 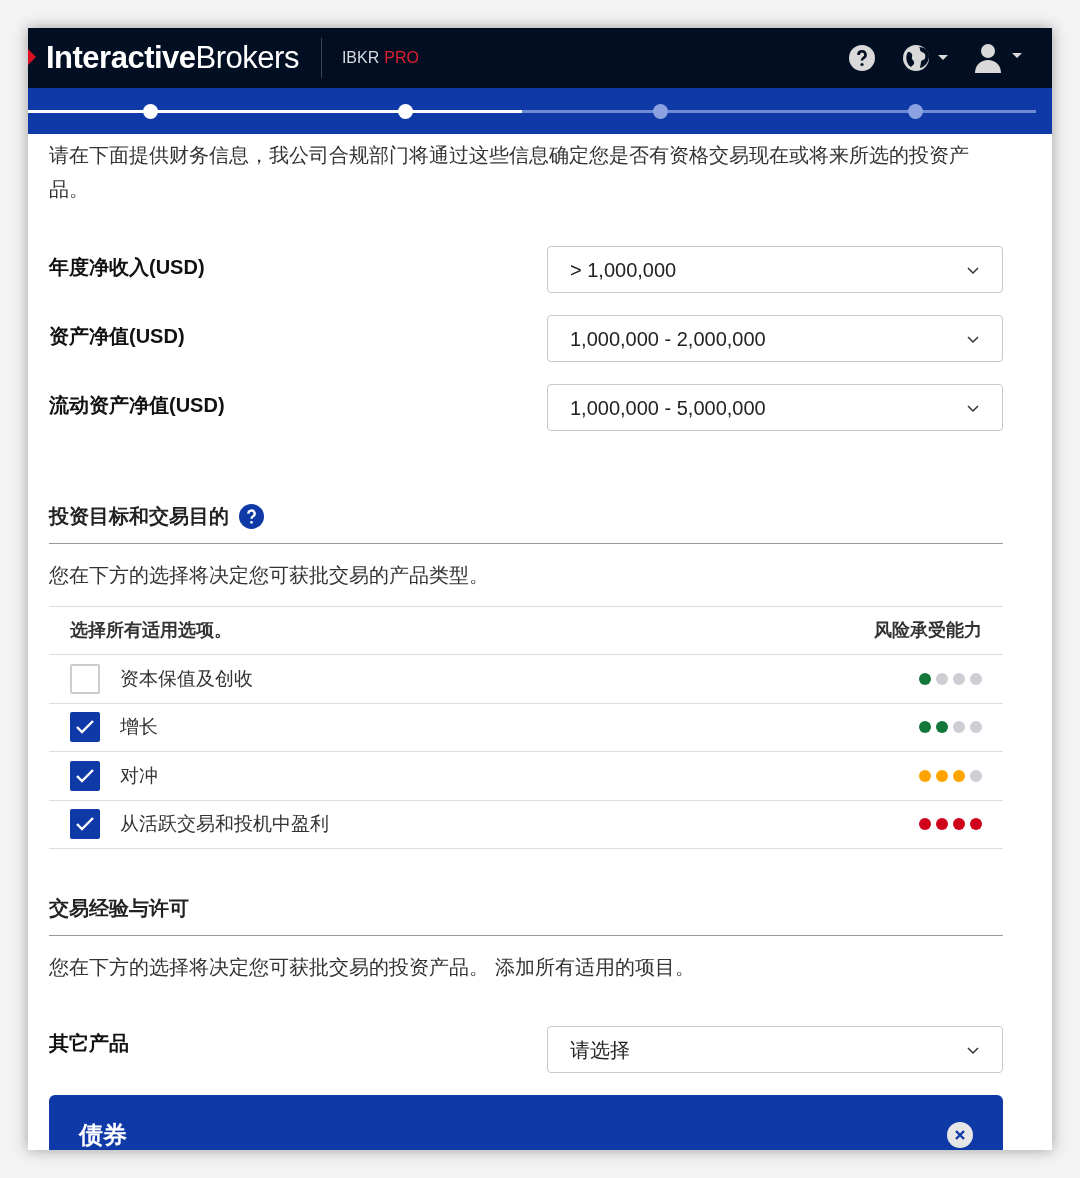 I want to click on dropdown-field: 1,000,000 - 5,000,000, so click(x=775, y=407).